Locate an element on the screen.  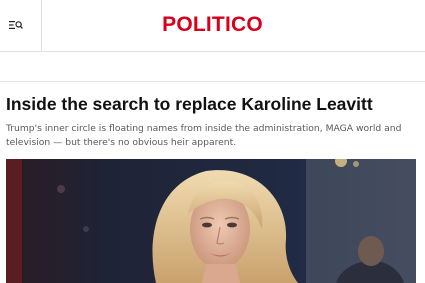
menu-button is located at coordinates (21, 25).